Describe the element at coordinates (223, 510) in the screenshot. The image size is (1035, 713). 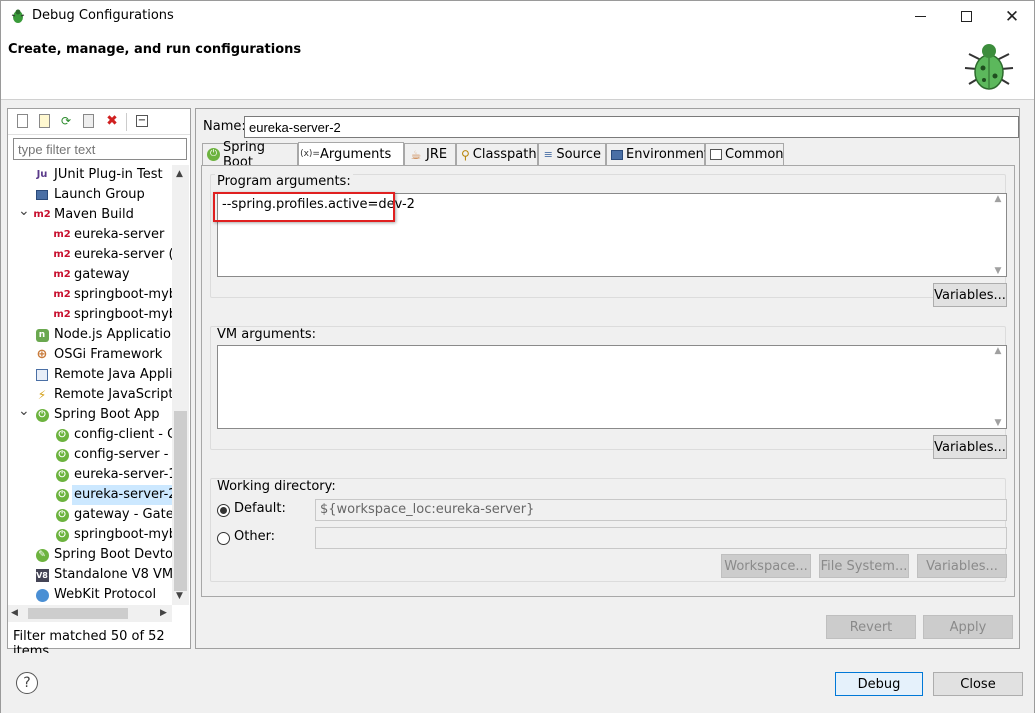
I see `default-radio` at that location.